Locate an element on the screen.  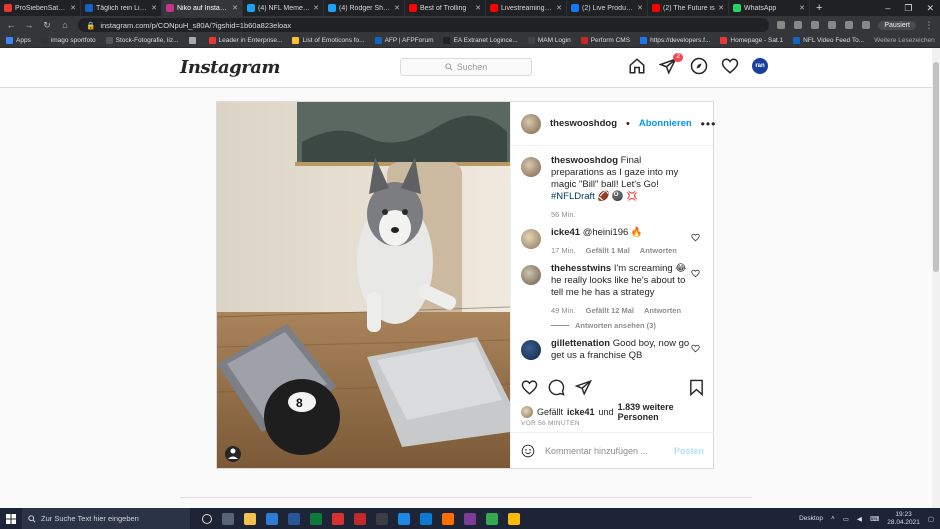
caption-hashtag: #NFLDraft is located at coordinates (573, 196).